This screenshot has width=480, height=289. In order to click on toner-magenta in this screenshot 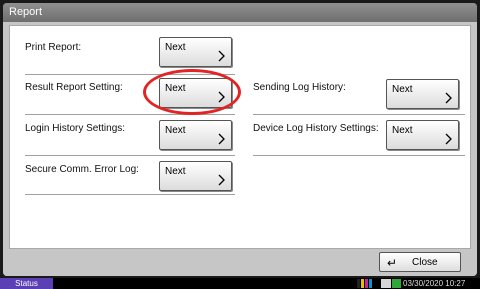, I will do `click(366, 283)`.